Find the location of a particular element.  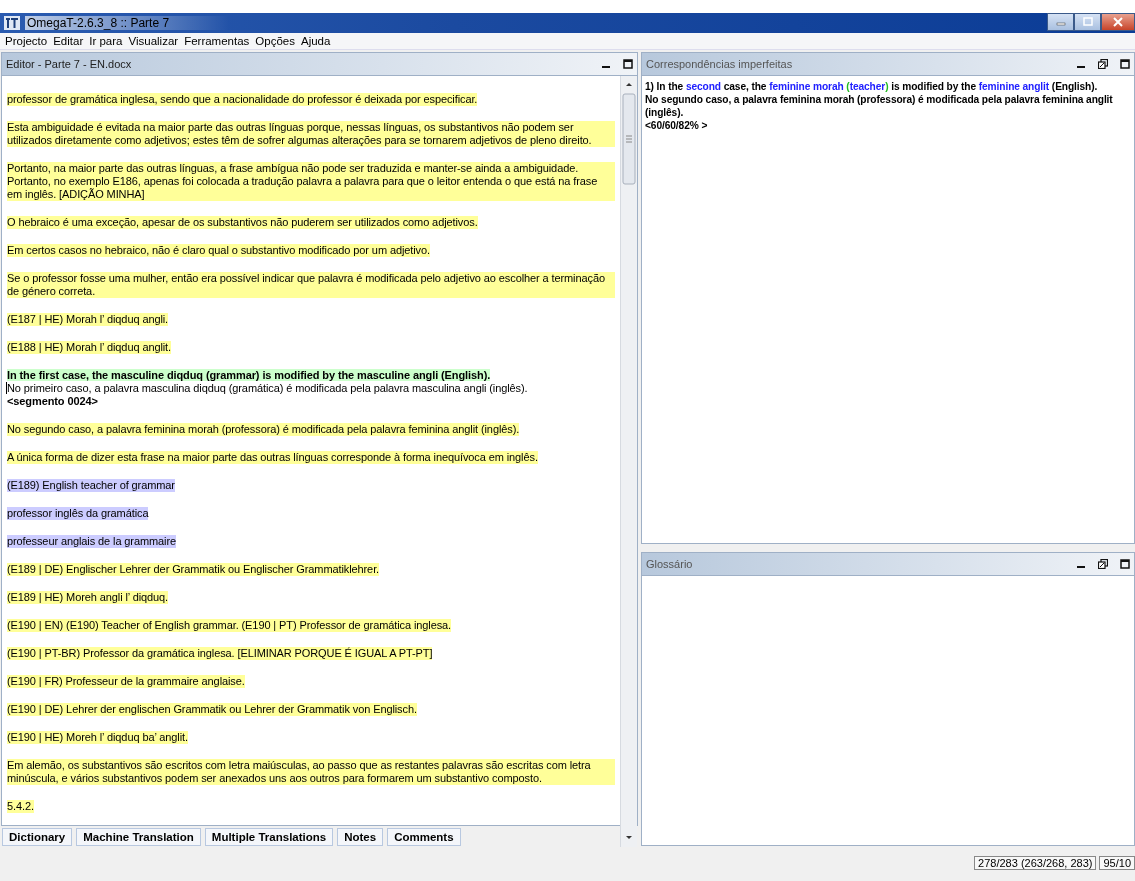

maximize-button is located at coordinates (1087, 22).